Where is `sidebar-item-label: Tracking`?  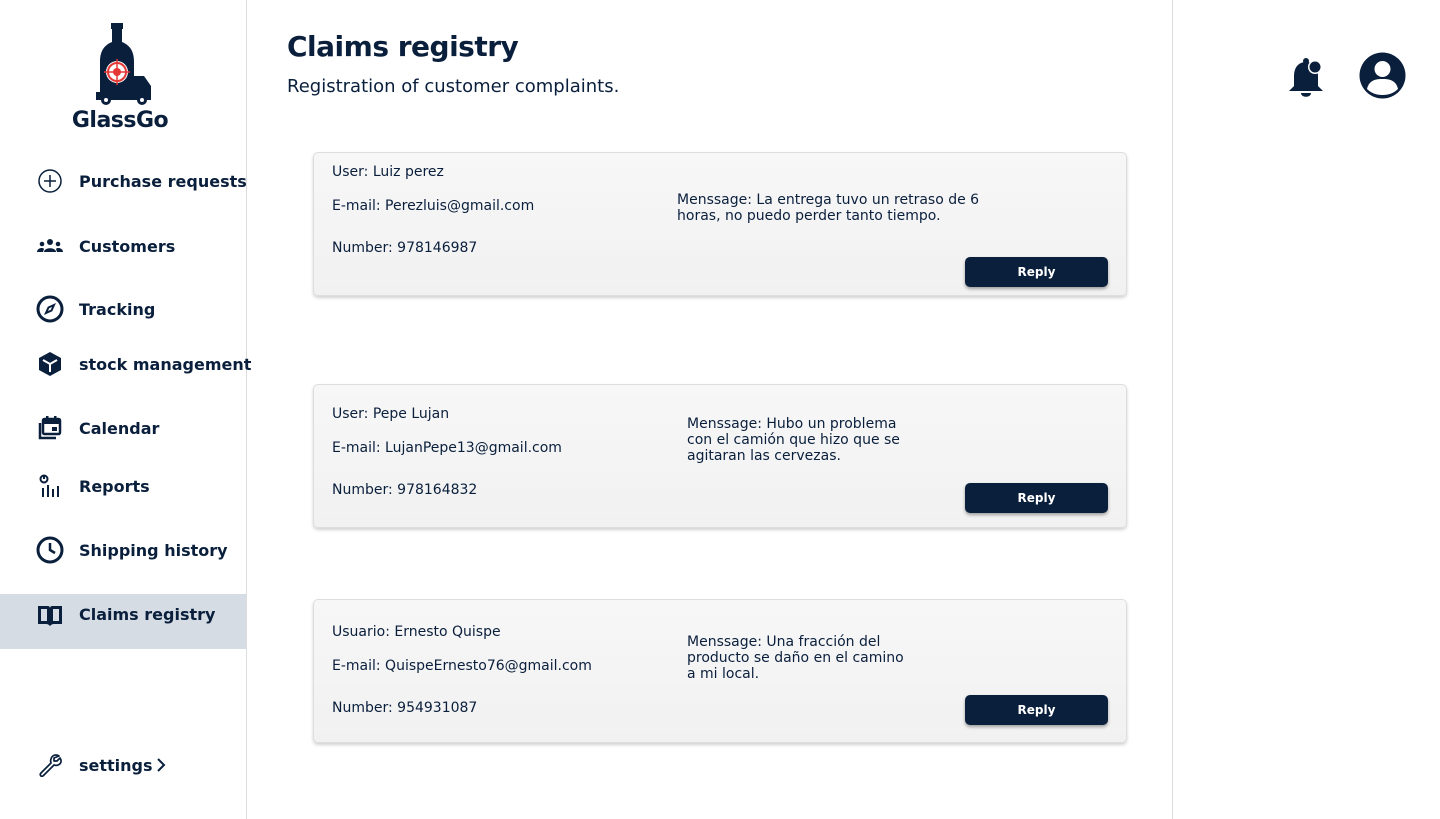
sidebar-item-label: Tracking is located at coordinates (117, 309).